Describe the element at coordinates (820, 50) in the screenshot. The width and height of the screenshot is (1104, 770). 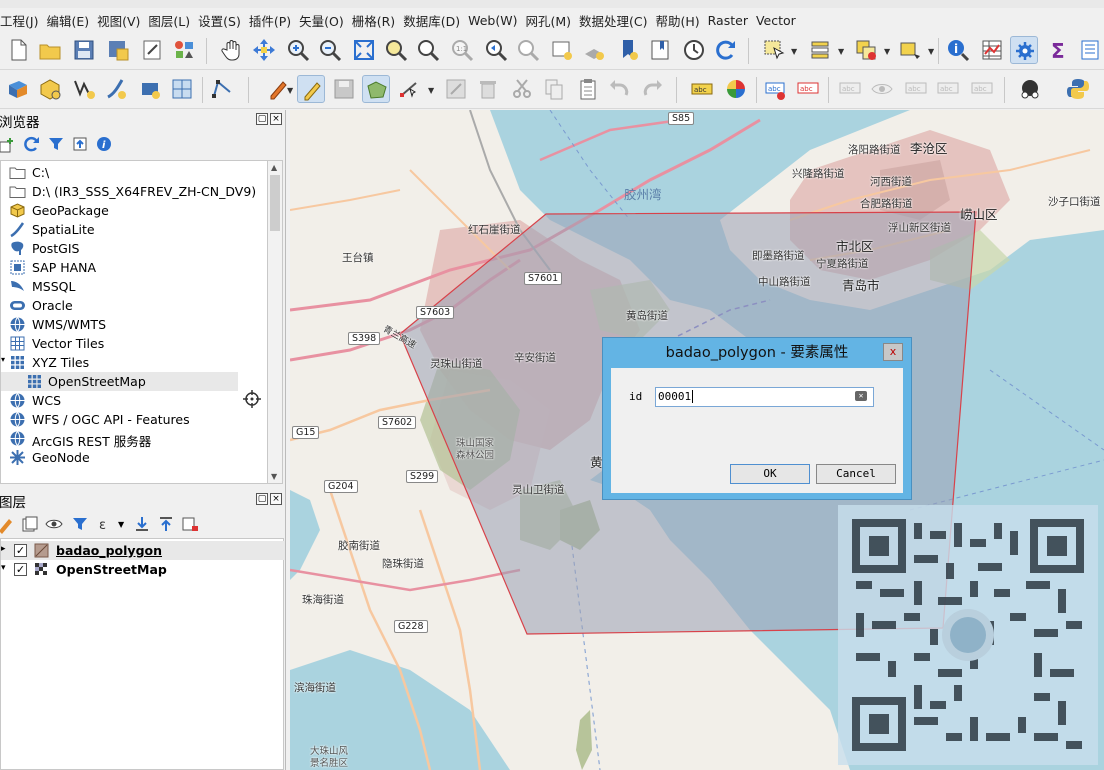
I see `select-by-value-icon` at that location.